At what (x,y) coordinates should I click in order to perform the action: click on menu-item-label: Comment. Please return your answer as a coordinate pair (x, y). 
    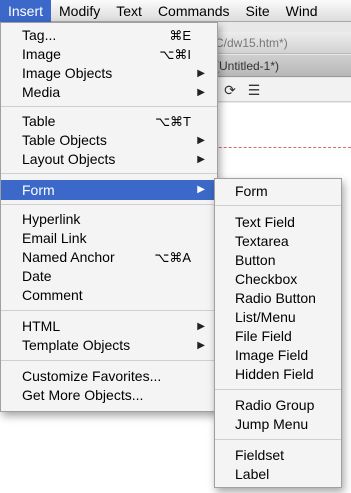
    Looking at the image, I should click on (52, 295).